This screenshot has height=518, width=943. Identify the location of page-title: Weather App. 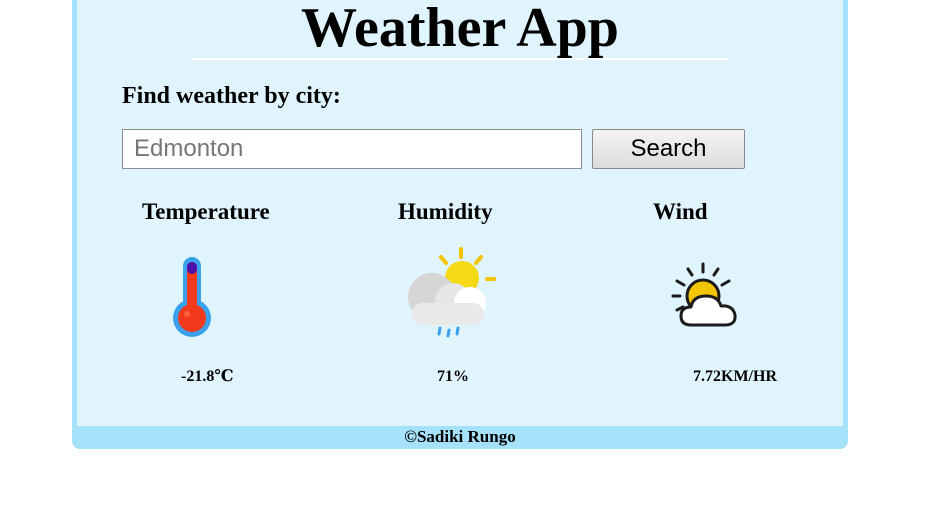
(460, 29).